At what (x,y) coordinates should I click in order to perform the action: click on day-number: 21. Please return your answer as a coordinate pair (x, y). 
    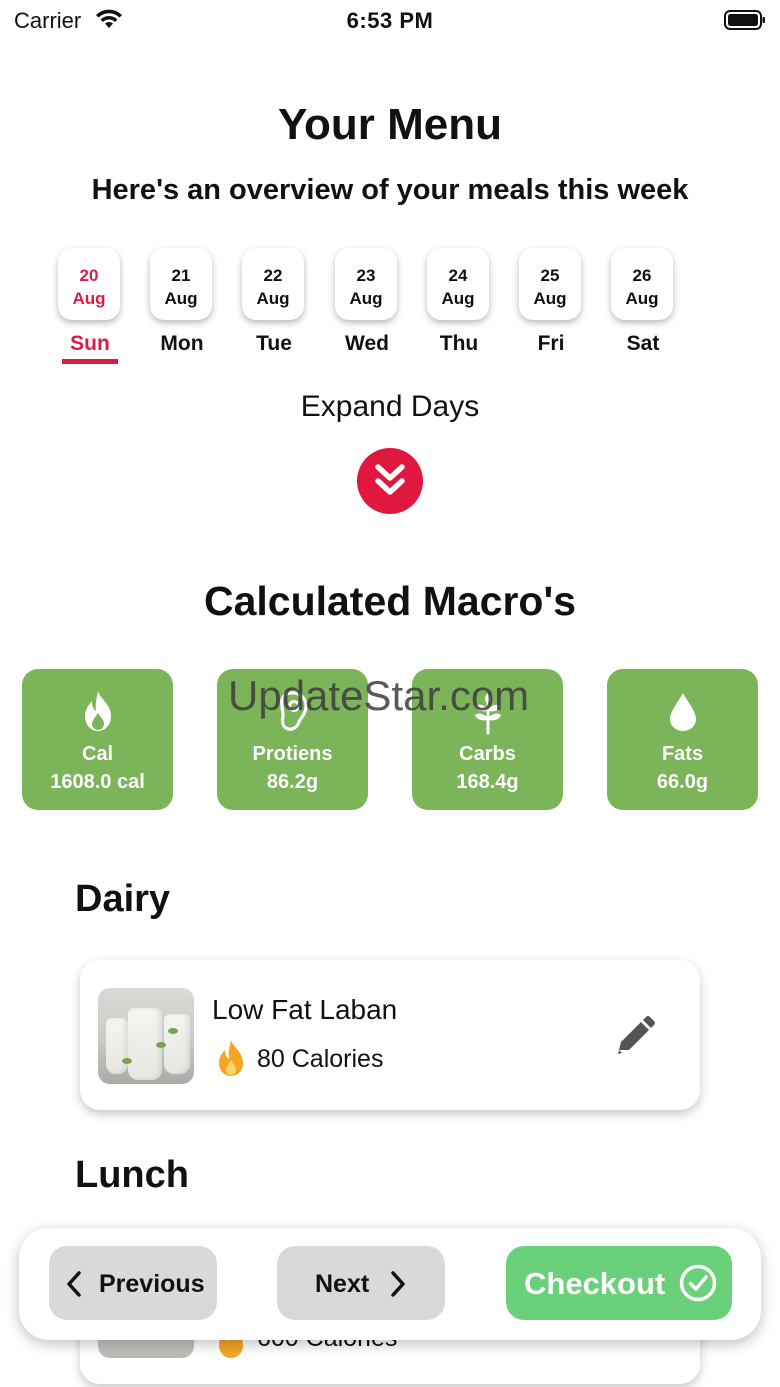
    Looking at the image, I should click on (181, 275).